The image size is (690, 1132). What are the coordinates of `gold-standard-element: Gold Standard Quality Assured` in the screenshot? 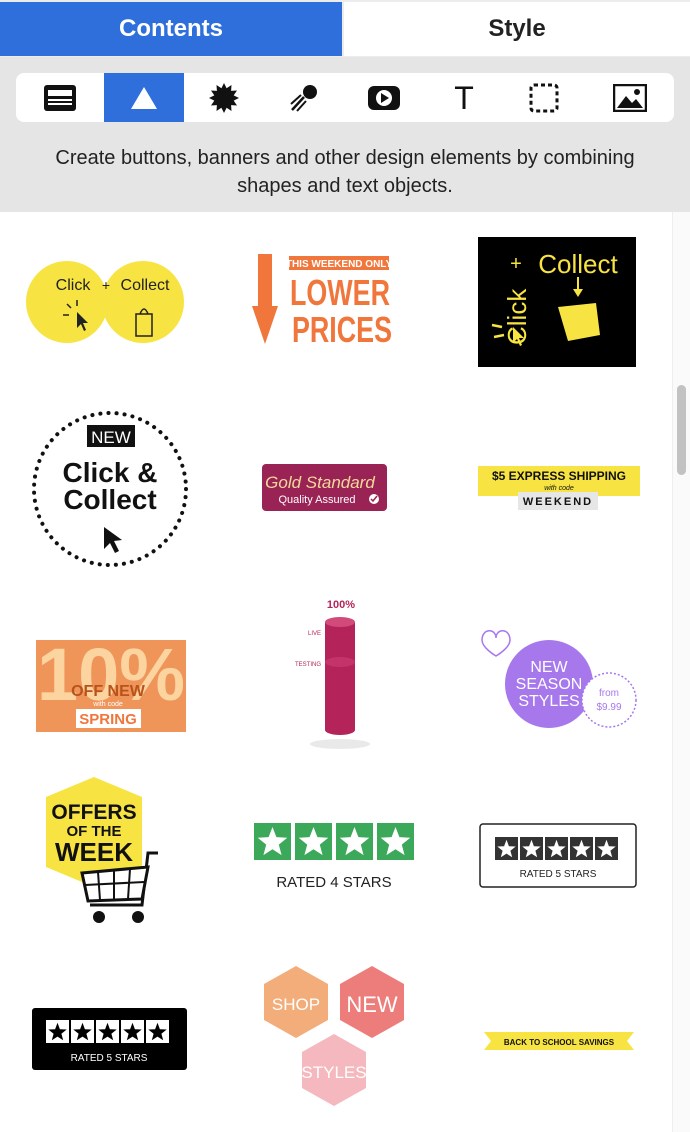 It's located at (324, 488).